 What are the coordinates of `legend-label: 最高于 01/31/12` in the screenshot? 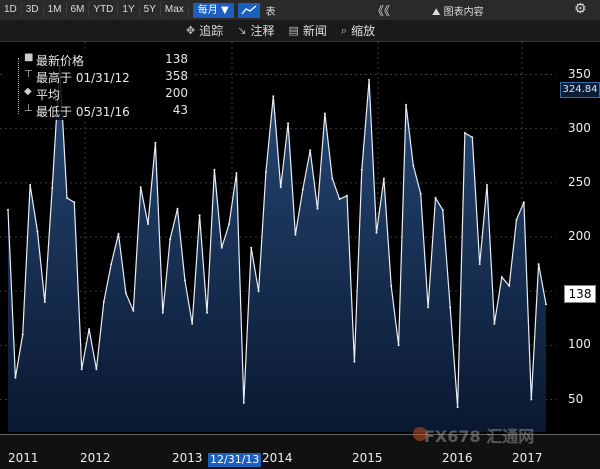 It's located at (83, 78).